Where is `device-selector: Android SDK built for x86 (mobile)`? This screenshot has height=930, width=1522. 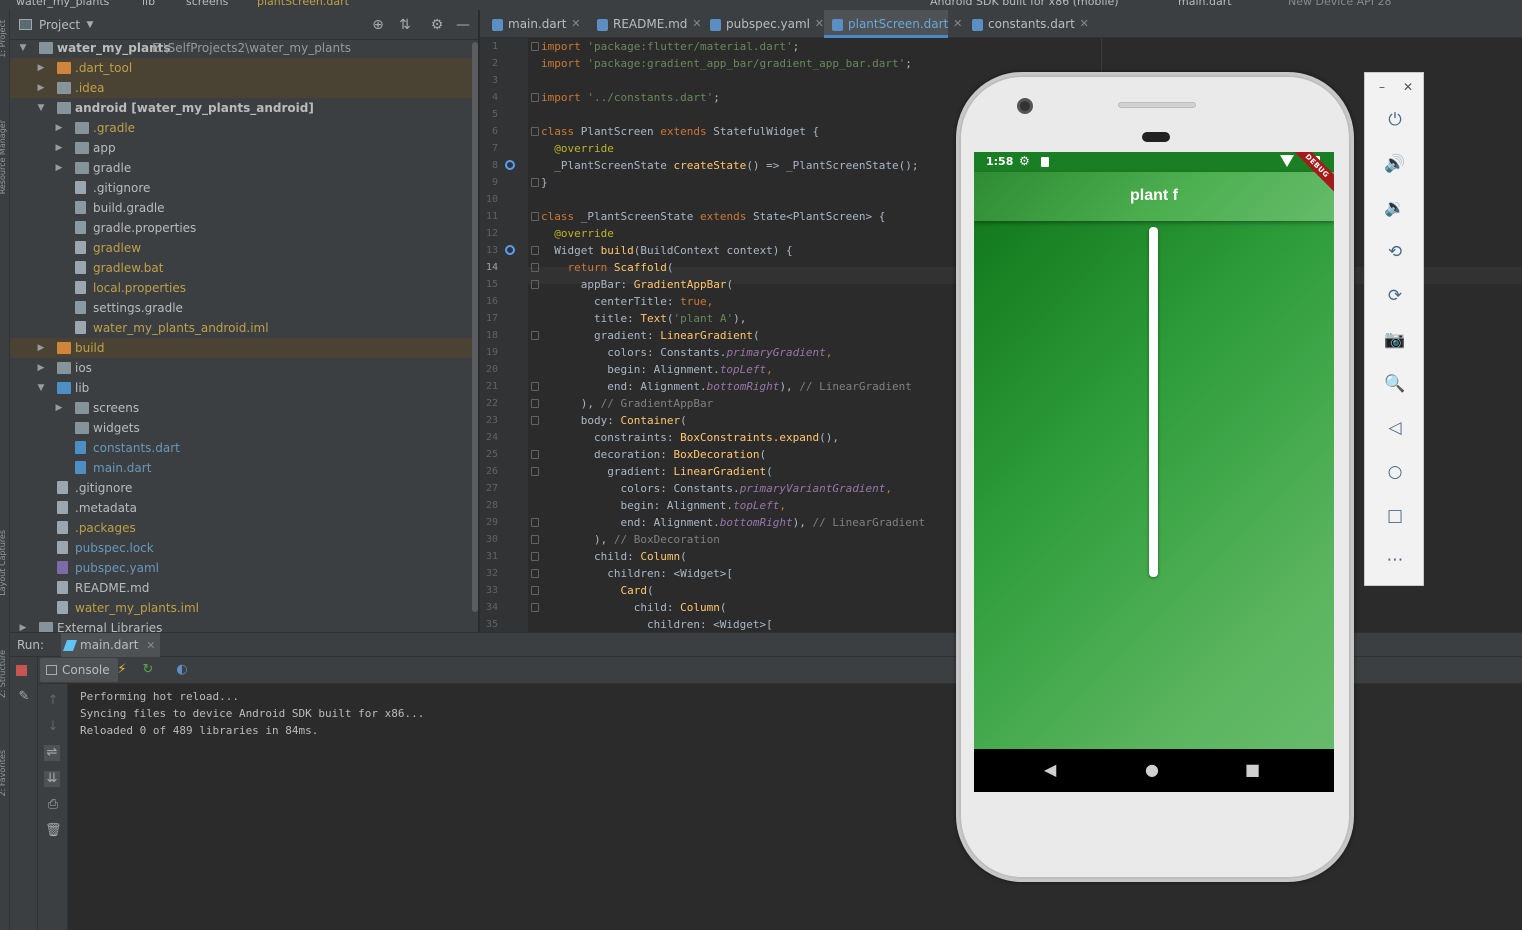 device-selector: Android SDK built for x86 (mobile) is located at coordinates (1024, 4).